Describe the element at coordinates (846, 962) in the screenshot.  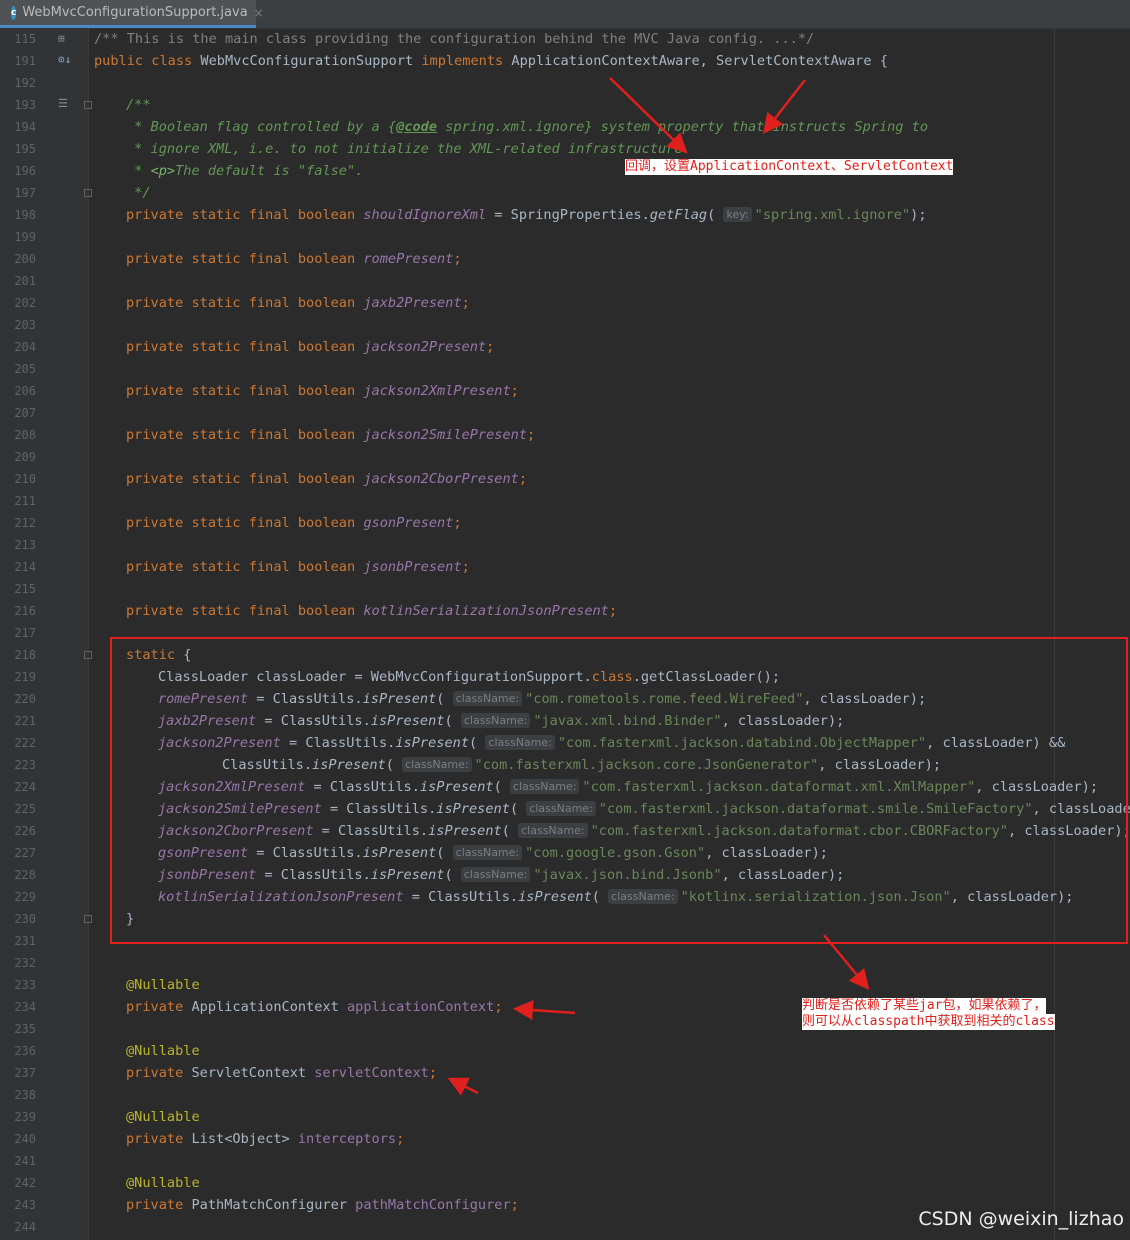
I see `arrow-from-static-block` at that location.